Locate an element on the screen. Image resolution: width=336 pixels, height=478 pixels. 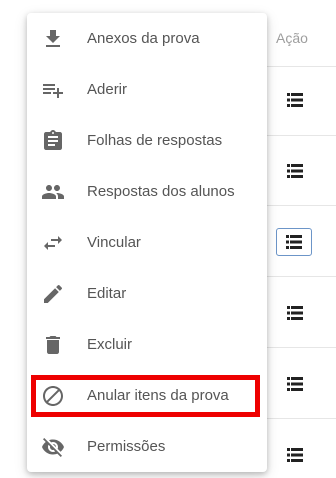
eye-off-icon is located at coordinates (53, 447).